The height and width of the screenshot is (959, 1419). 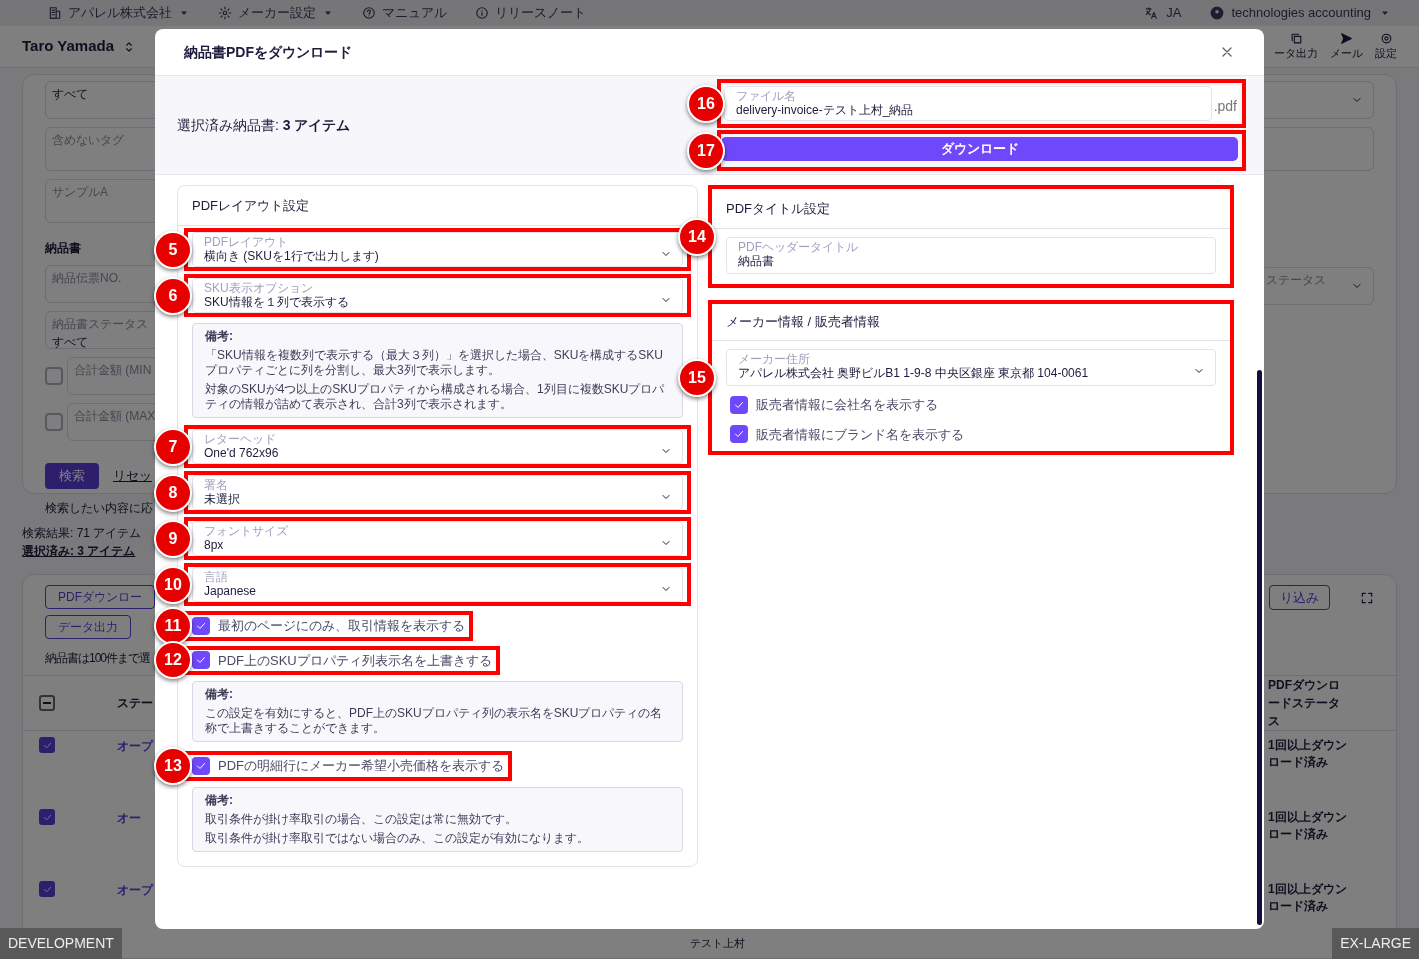 What do you see at coordinates (173, 446) in the screenshot?
I see `callout-badge: 7` at bounding box center [173, 446].